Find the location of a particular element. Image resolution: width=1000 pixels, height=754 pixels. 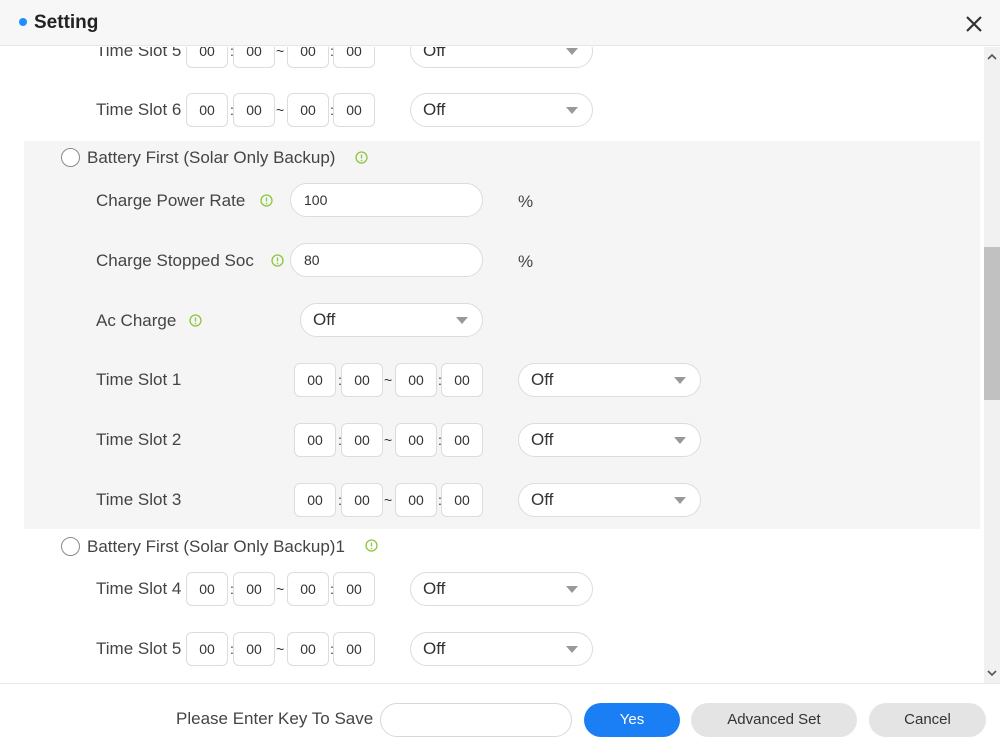

ac-charge-select: Off is located at coordinates (391, 320).